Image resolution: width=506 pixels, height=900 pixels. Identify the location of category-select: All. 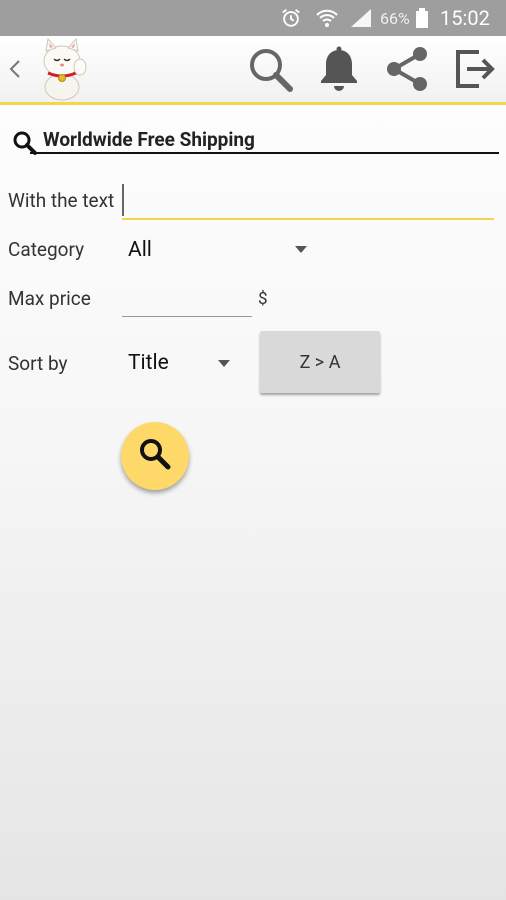
(218, 250).